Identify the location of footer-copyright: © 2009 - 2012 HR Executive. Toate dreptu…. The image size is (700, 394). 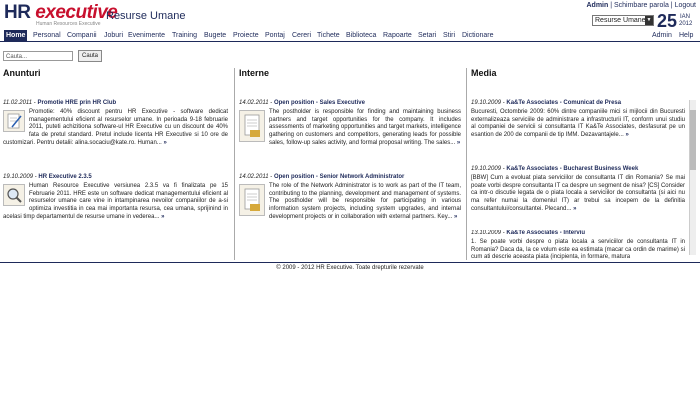
(350, 268).